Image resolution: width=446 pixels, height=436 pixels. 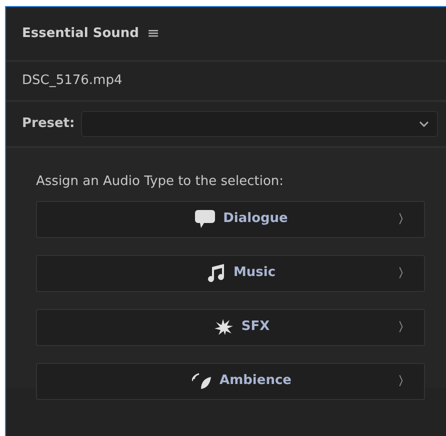 What do you see at coordinates (48, 124) in the screenshot?
I see `preset-label: Preset:` at bounding box center [48, 124].